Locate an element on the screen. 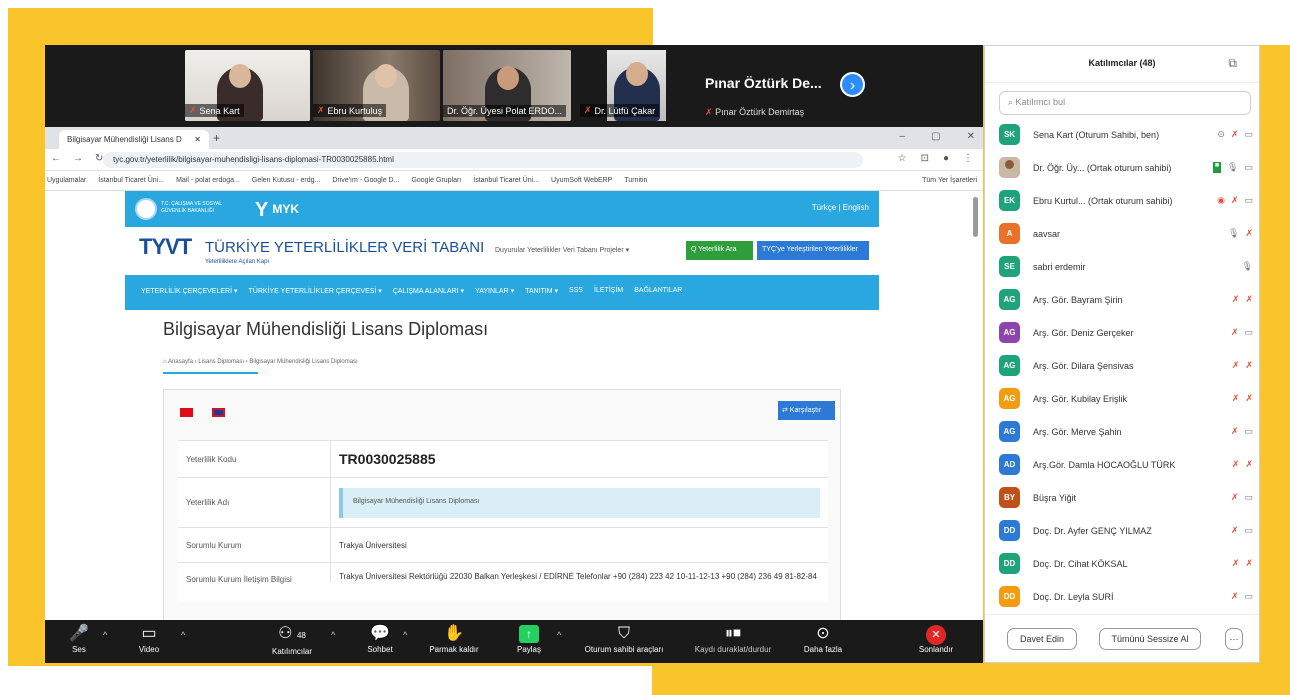 The image size is (1290, 695). extensions-icon: ⊡ is located at coordinates (925, 158).